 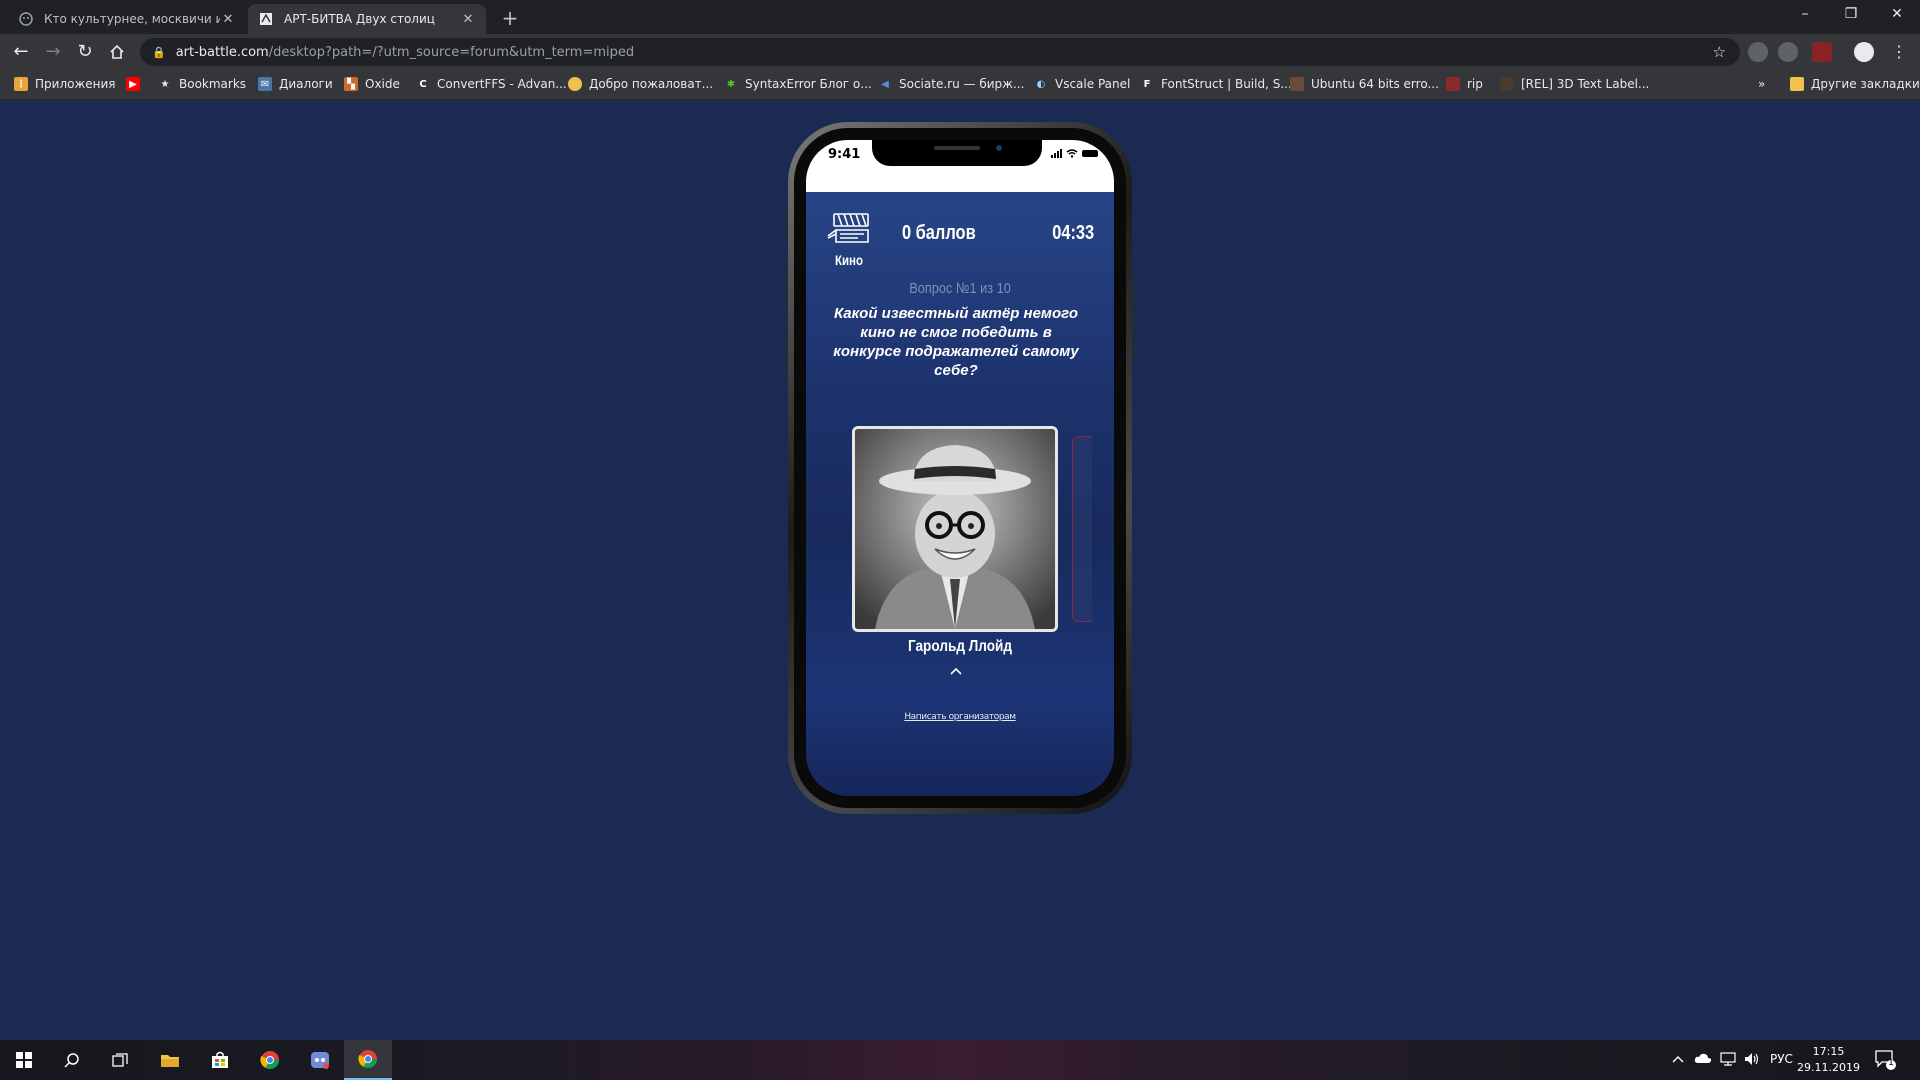 What do you see at coordinates (939, 233) in the screenshot?
I see `score-display: 0 баллов` at bounding box center [939, 233].